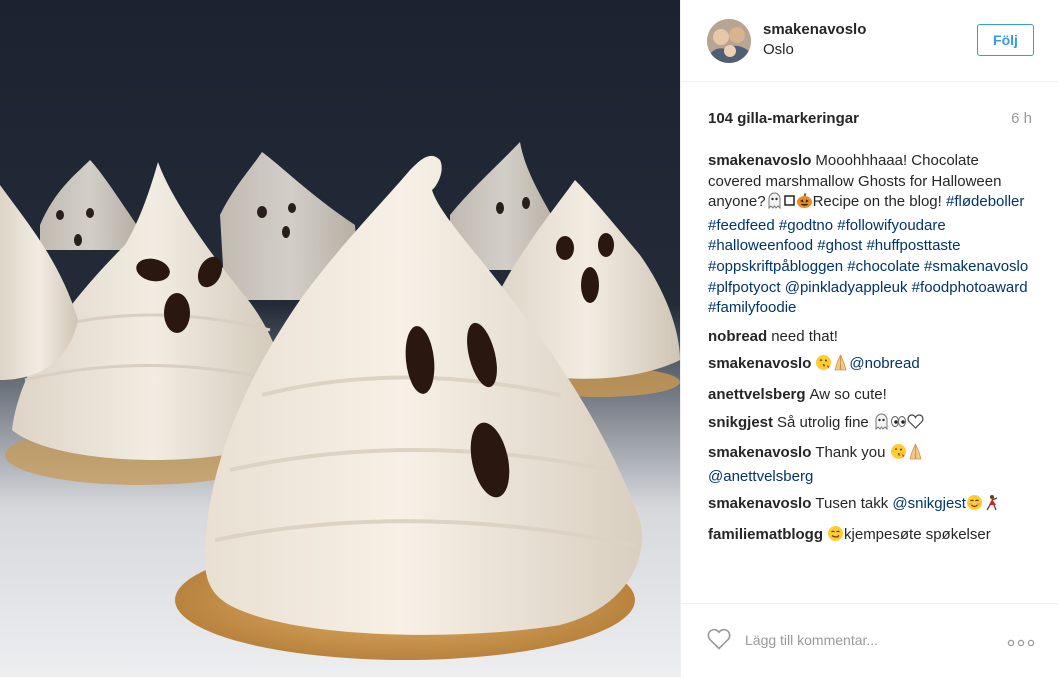 Image resolution: width=1058 pixels, height=677 pixels. What do you see at coordinates (778, 49) in the screenshot?
I see `location: Oslo` at bounding box center [778, 49].